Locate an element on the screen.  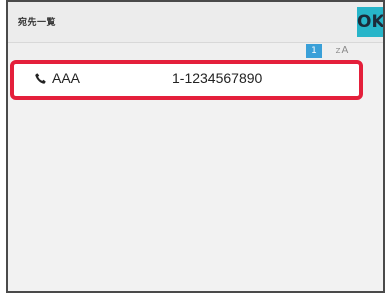
header-bar: 宛先一覧 OK is located at coordinates (195, 22).